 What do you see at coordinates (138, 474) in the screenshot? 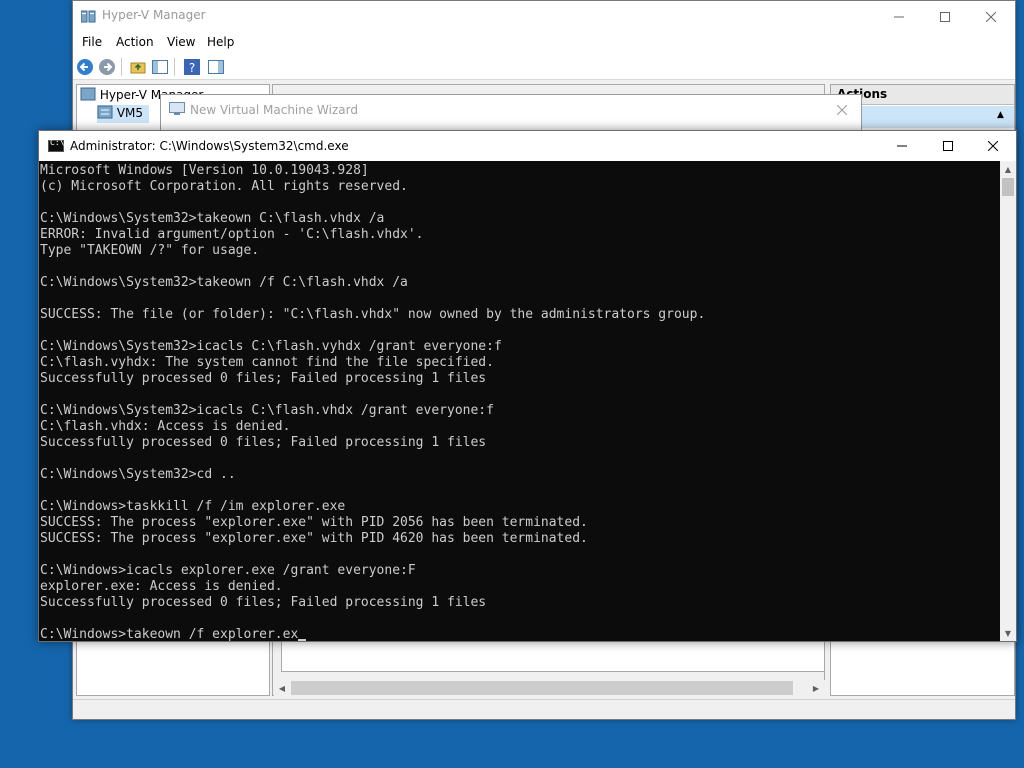
I see `console-line: C:\Windows\System32>cd ..` at bounding box center [138, 474].